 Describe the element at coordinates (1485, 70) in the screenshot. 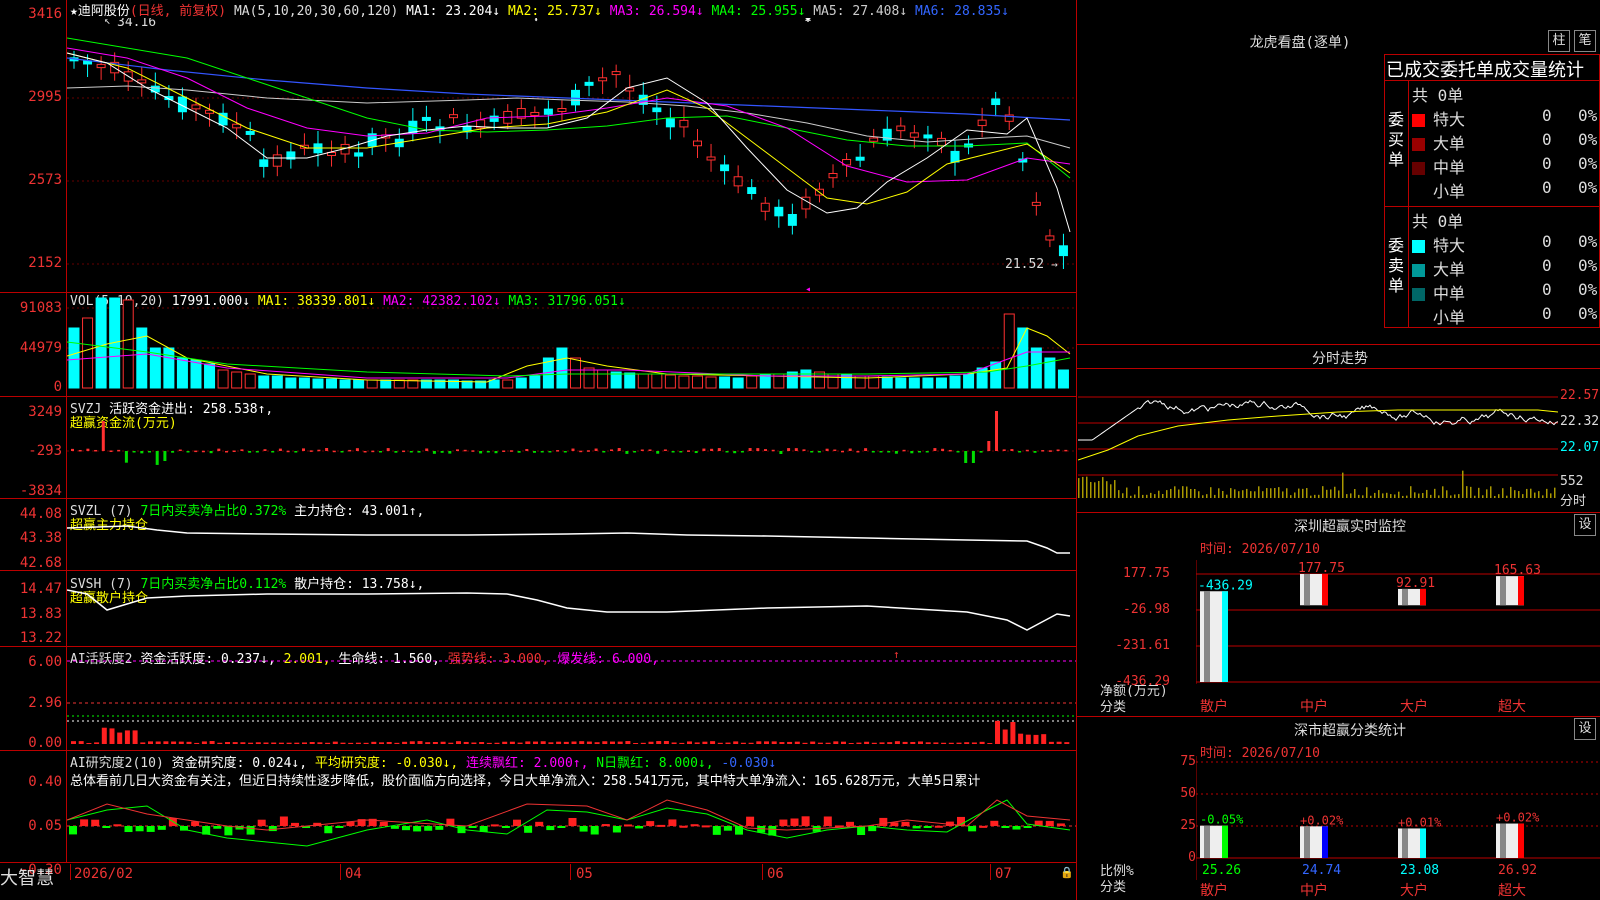

I see `dragon-header: 已成交委托单成交量统计` at that location.